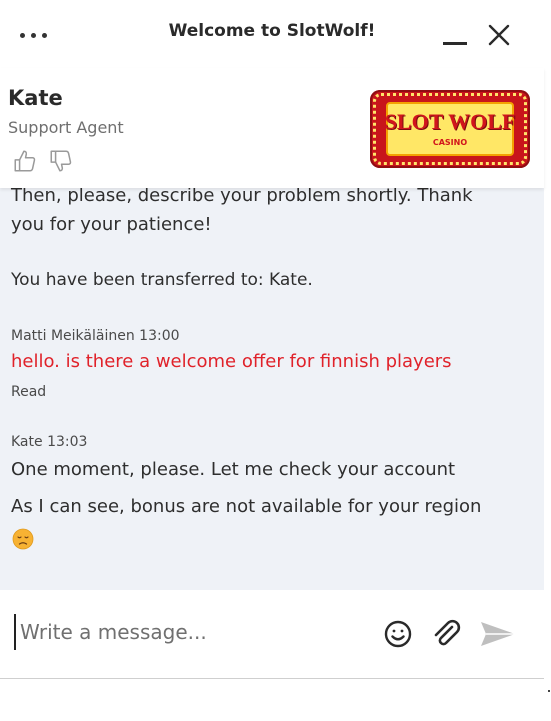 This screenshot has width=551, height=721. Describe the element at coordinates (187, 632) in the screenshot. I see `message-input` at that location.